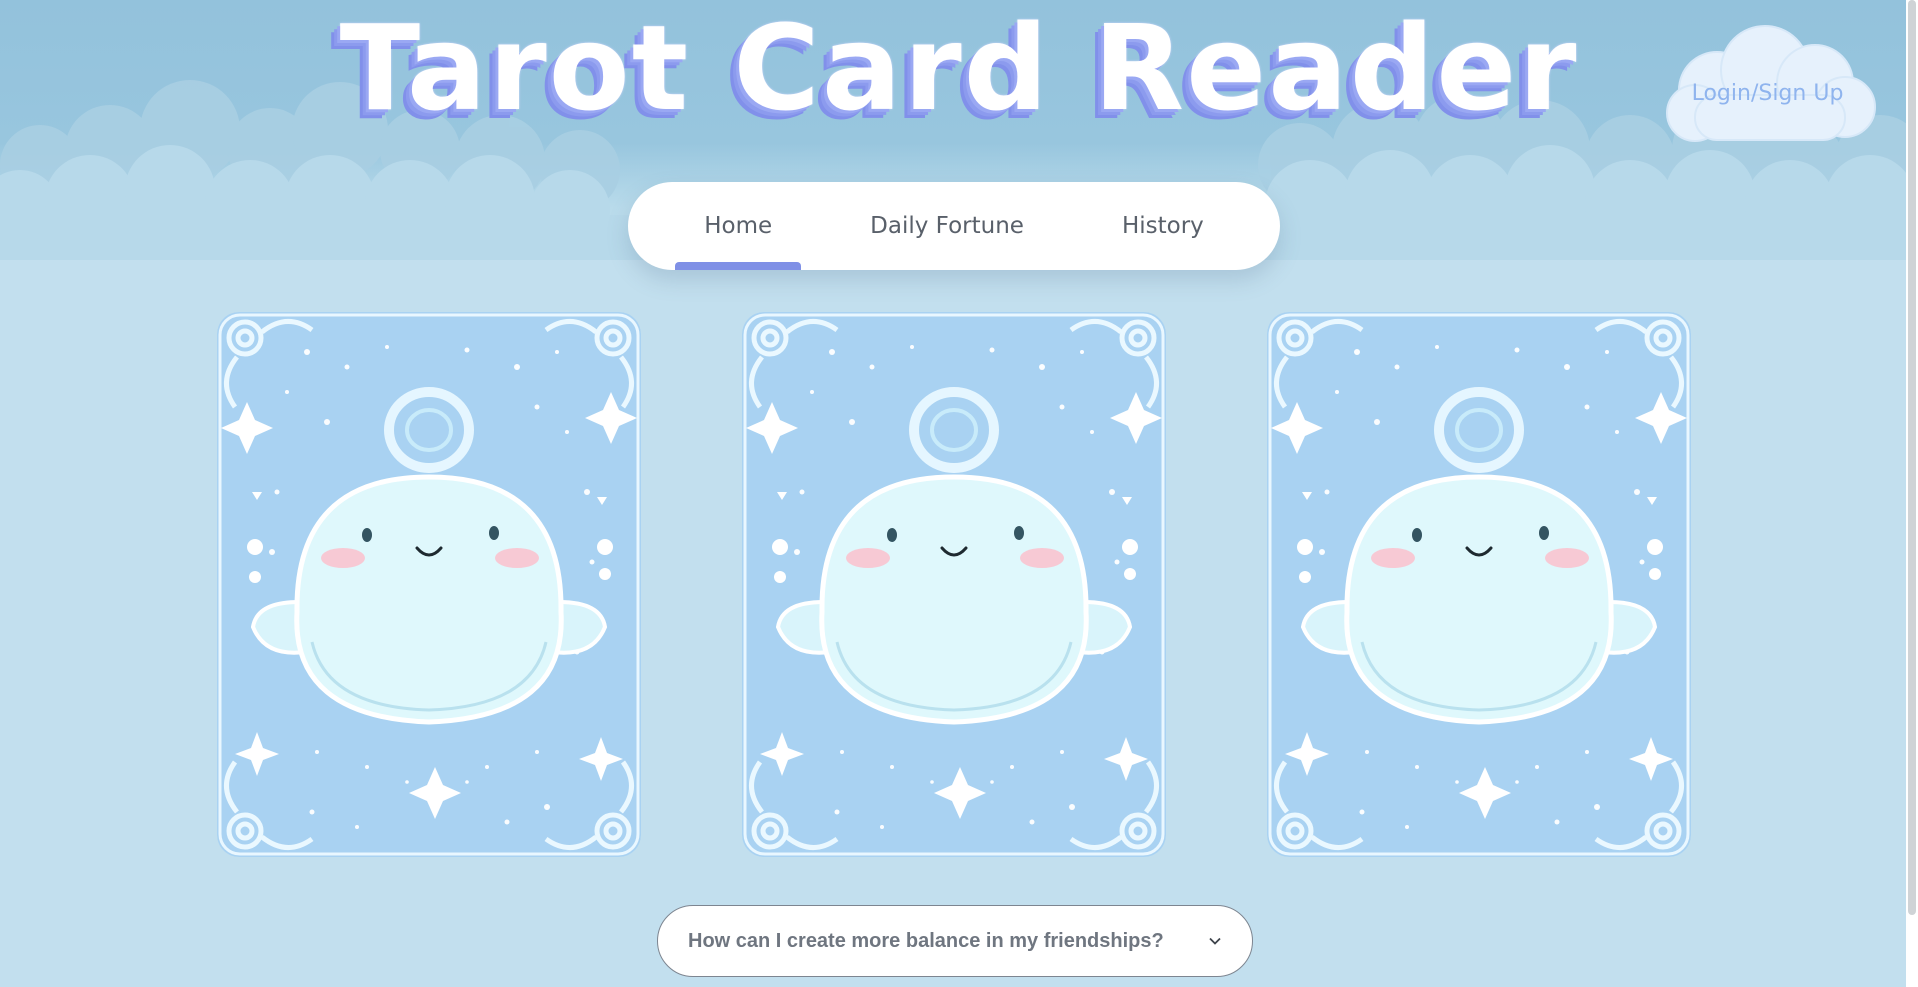  I want to click on main-nav: Home Daily Fortune History, so click(954, 226).